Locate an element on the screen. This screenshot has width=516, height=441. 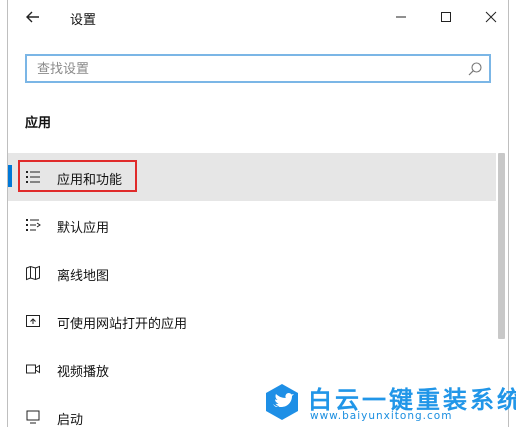
default-apps-icon is located at coordinates (33, 225).